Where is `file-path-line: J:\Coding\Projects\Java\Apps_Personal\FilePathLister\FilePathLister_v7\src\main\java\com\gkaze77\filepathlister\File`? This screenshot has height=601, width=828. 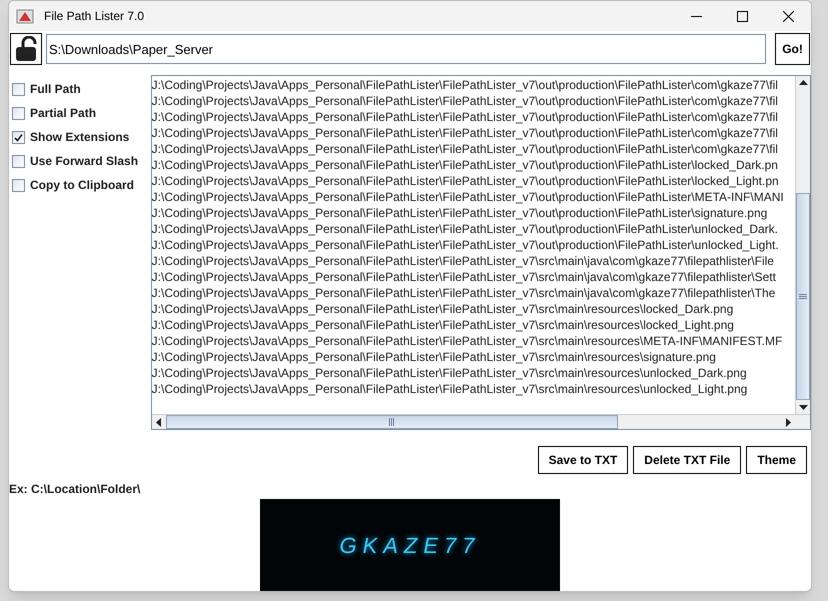 file-path-line: J:\Coding\Projects\Java\Apps_Personal\FilePathLister\FilePathLister_v7\src\main\java\com\gkaze77\filepathlister\File is located at coordinates (463, 261).